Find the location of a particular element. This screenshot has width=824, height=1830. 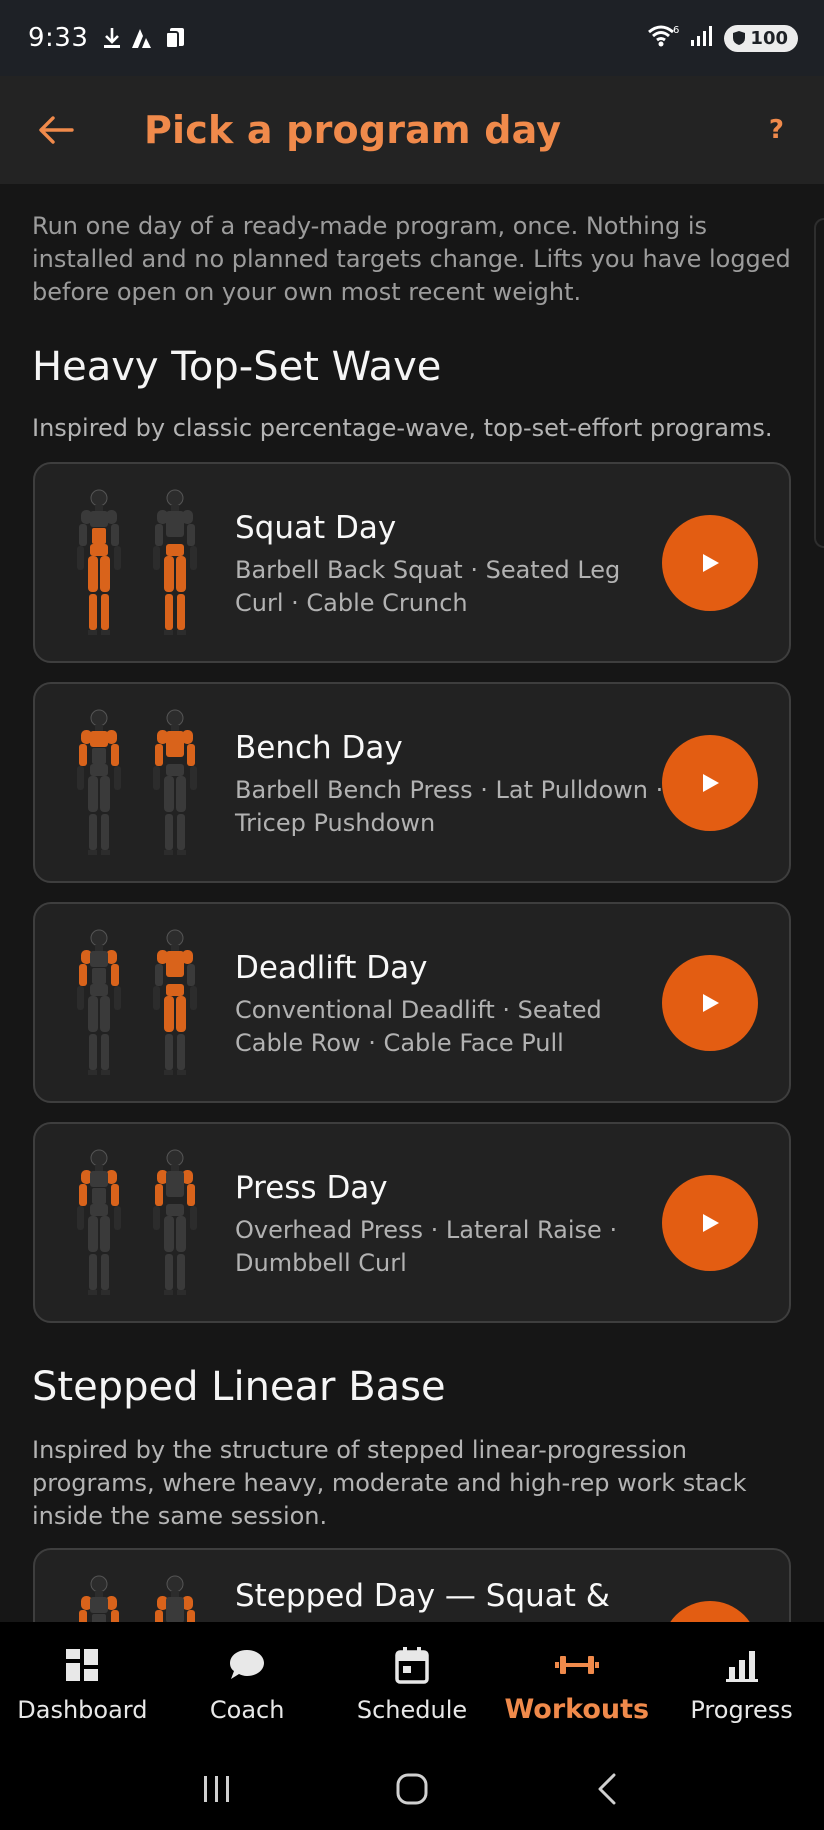

help-button: ? is located at coordinates (776, 130).